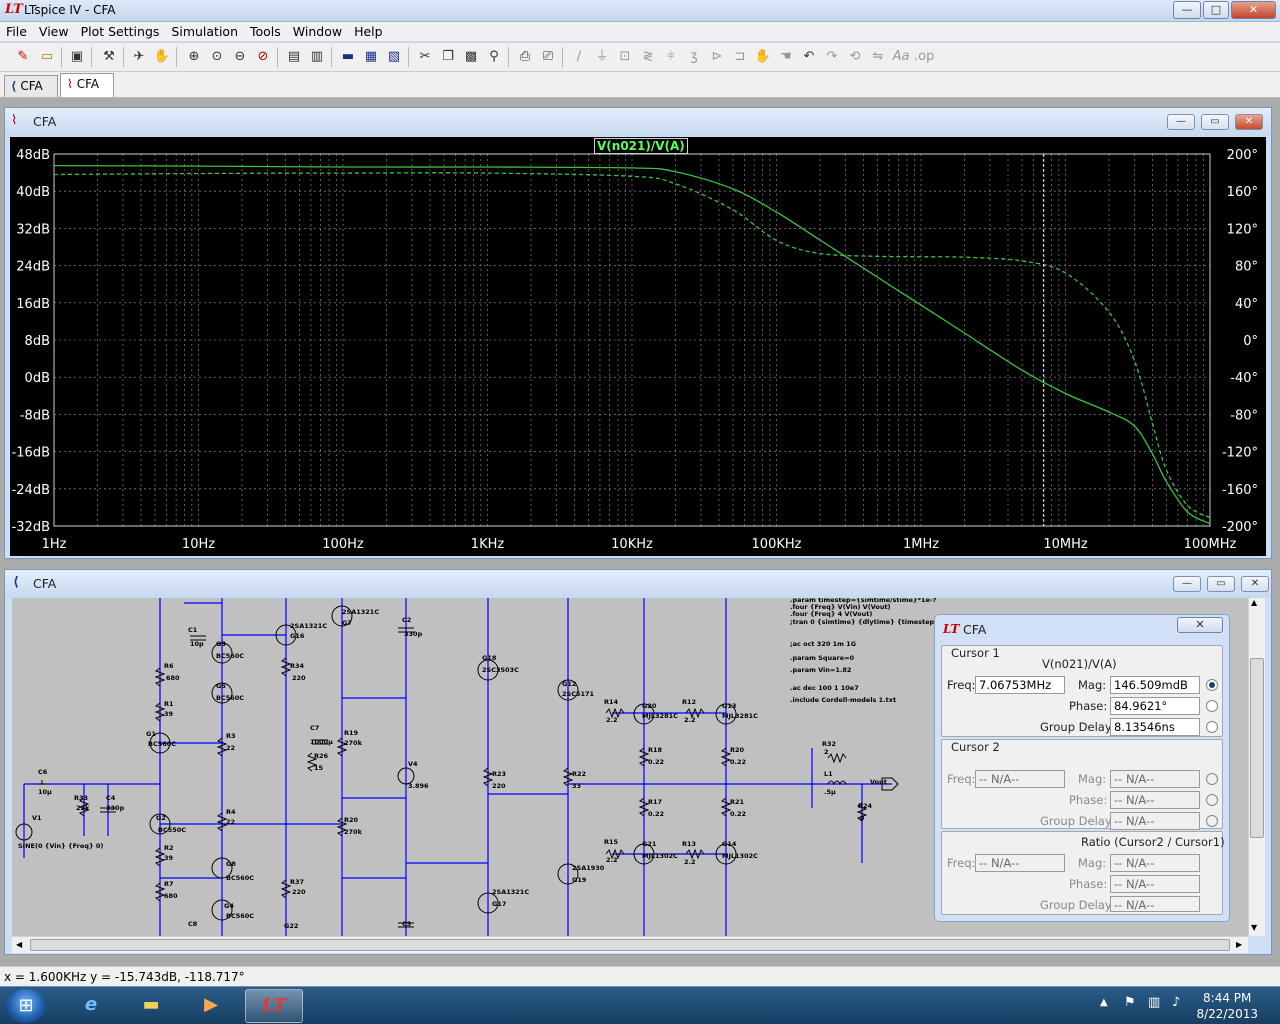 This screenshot has width=1280, height=1024. Describe the element at coordinates (1130, 1002) in the screenshot. I see `action-center-icon: ⚑` at that location.